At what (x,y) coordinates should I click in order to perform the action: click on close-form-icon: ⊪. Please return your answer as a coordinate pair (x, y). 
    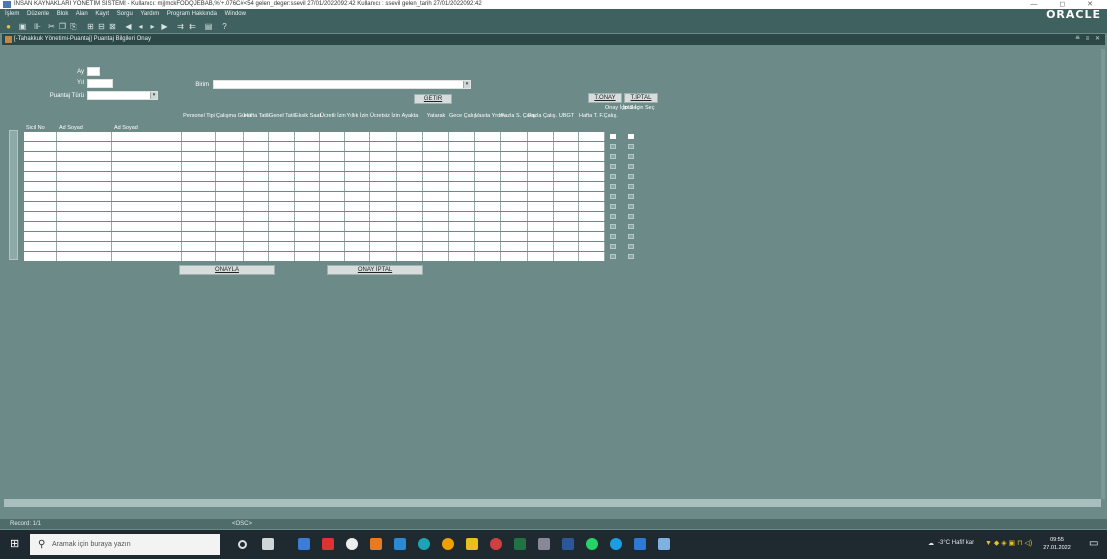
    Looking at the image, I should click on (37, 26).